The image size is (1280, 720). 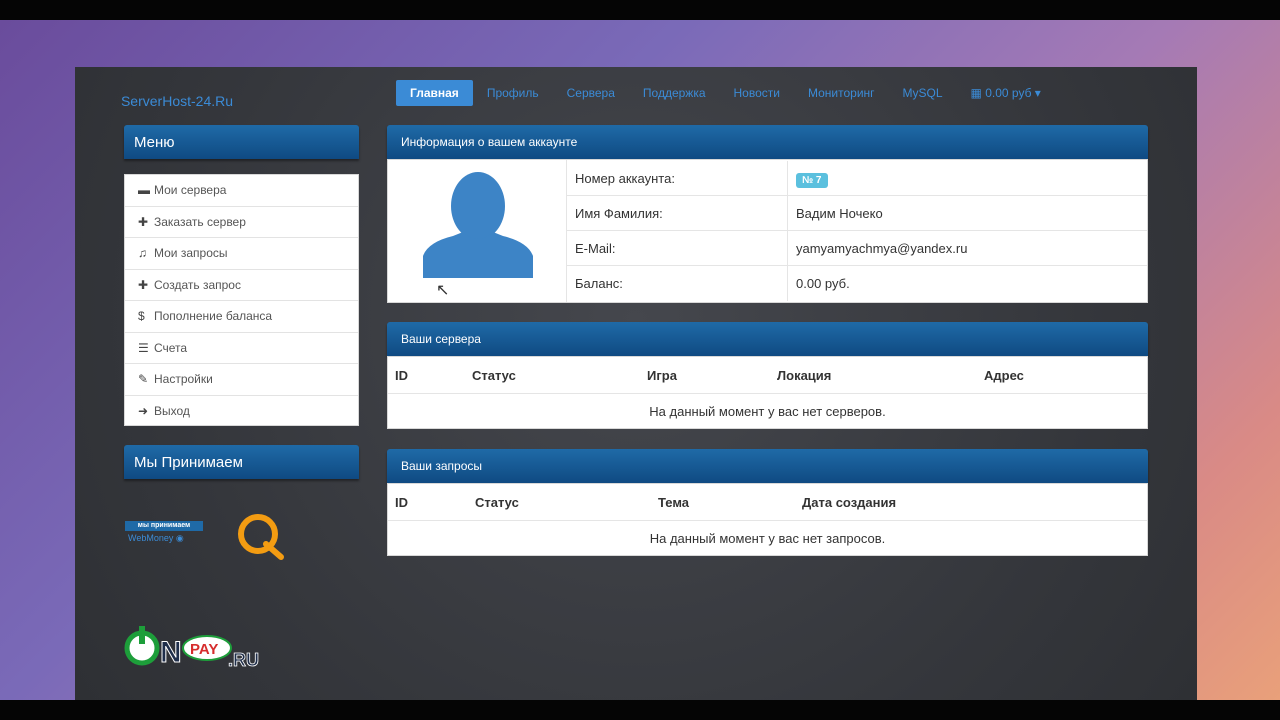 What do you see at coordinates (241, 142) in the screenshot?
I see `menu-panel-header: Меню` at bounding box center [241, 142].